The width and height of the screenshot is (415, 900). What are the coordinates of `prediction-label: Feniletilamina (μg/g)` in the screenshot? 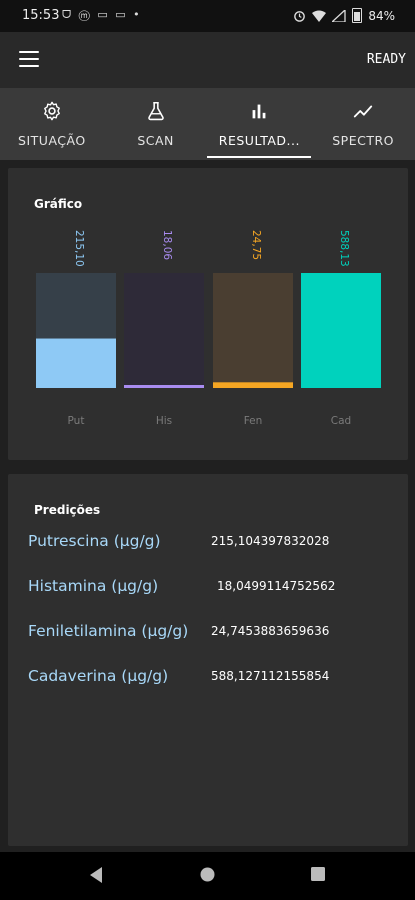 It's located at (108, 631).